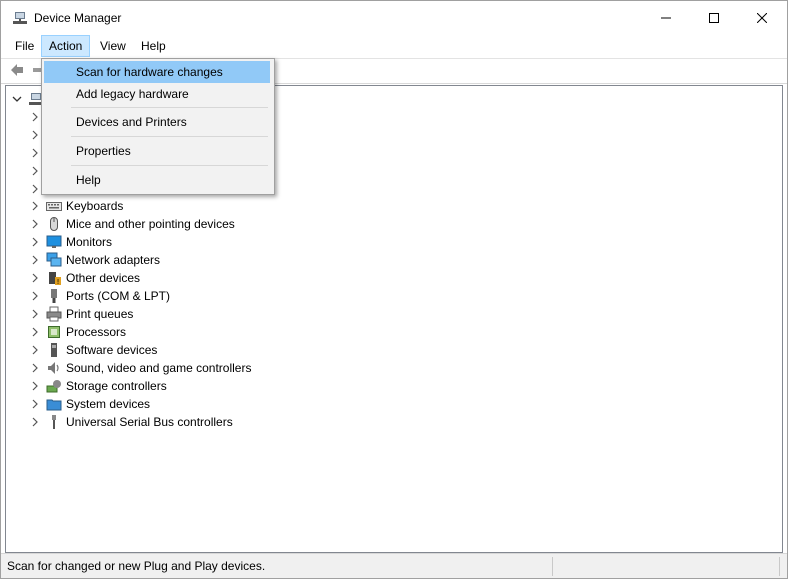 This screenshot has width=788, height=579. I want to click on tree-item-label: Network adapters, so click(113, 260).